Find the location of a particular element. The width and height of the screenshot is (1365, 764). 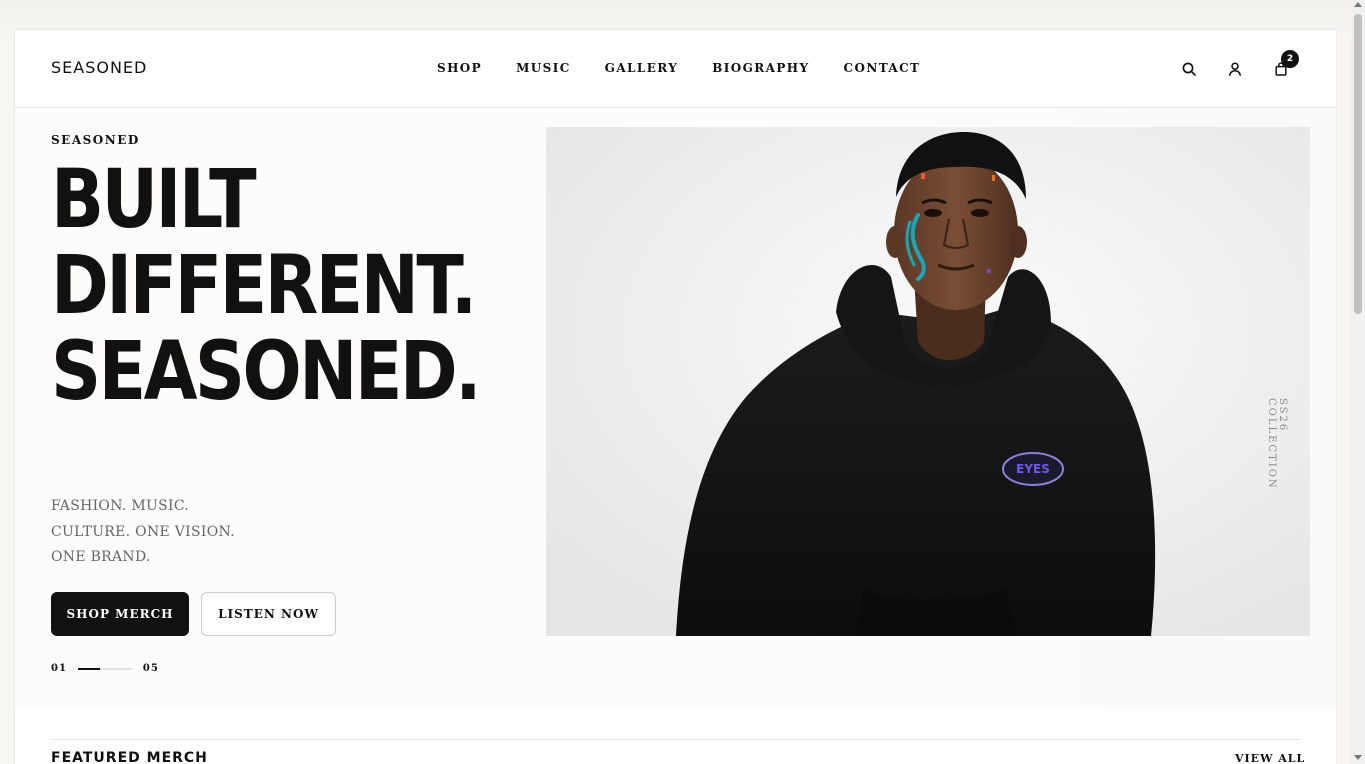

headline-line-2: DIFFERENT. is located at coordinates (264, 286).